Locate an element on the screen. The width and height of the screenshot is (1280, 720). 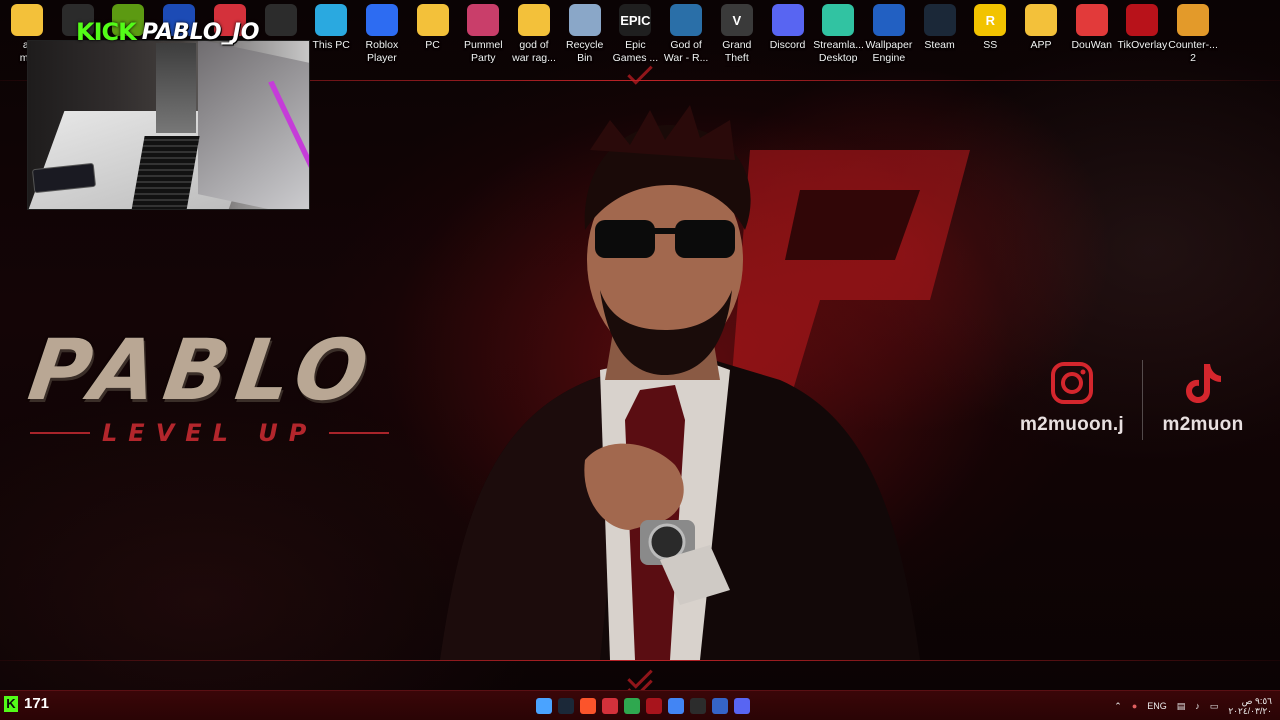
desktop-shortcut: Pummel Party is located at coordinates (483, 34).